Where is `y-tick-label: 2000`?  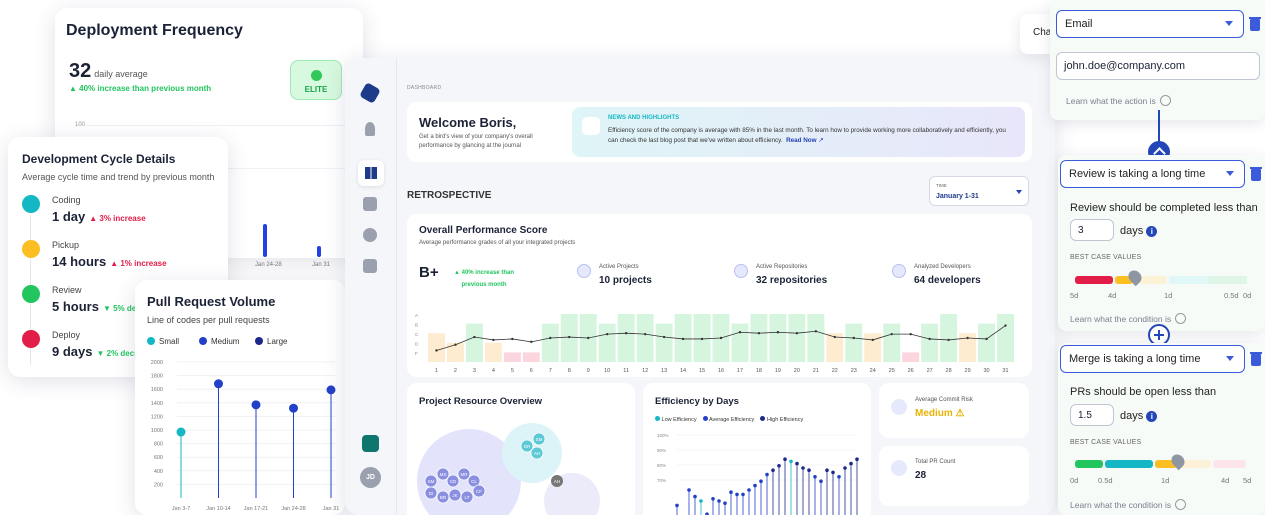 y-tick-label: 2000 is located at coordinates (157, 363).